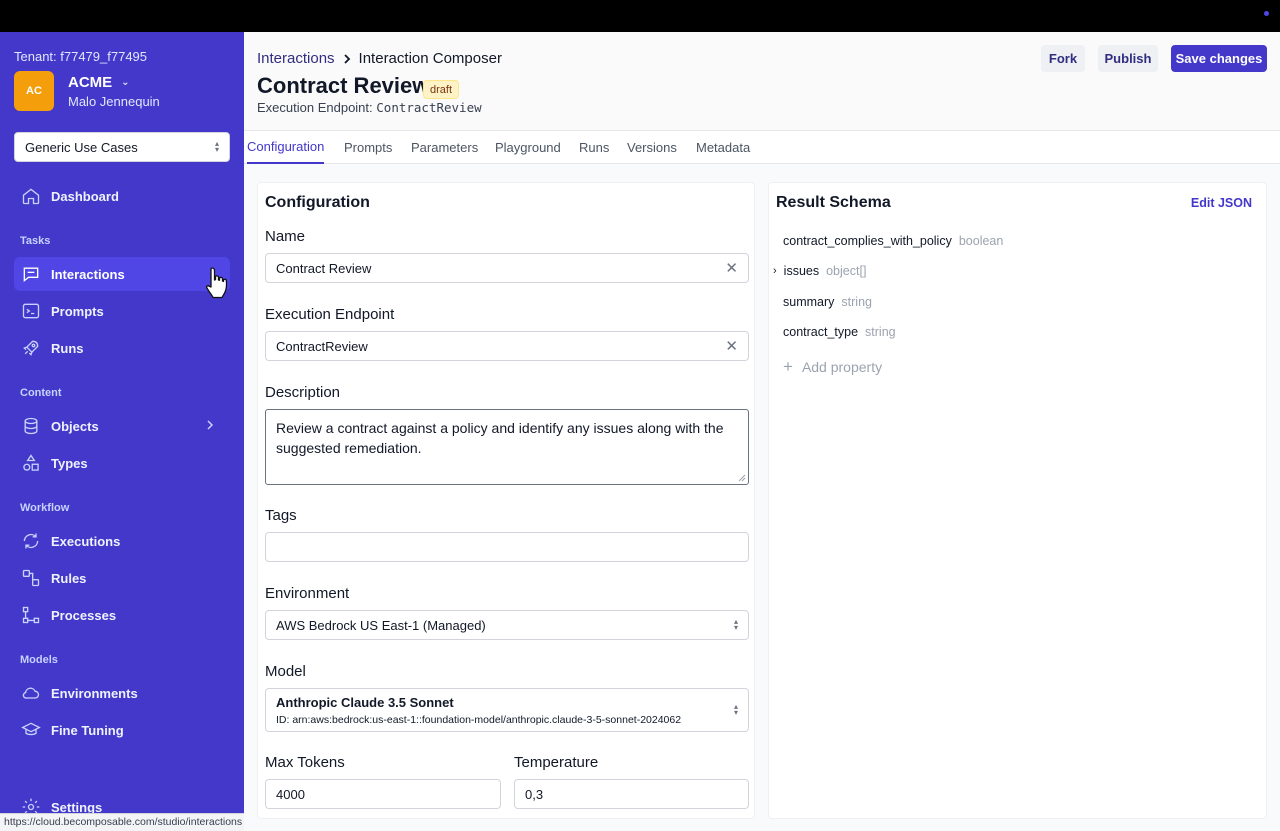 This screenshot has width=1280, height=831. What do you see at coordinates (788, 366) in the screenshot?
I see `plus-icon: +` at bounding box center [788, 366].